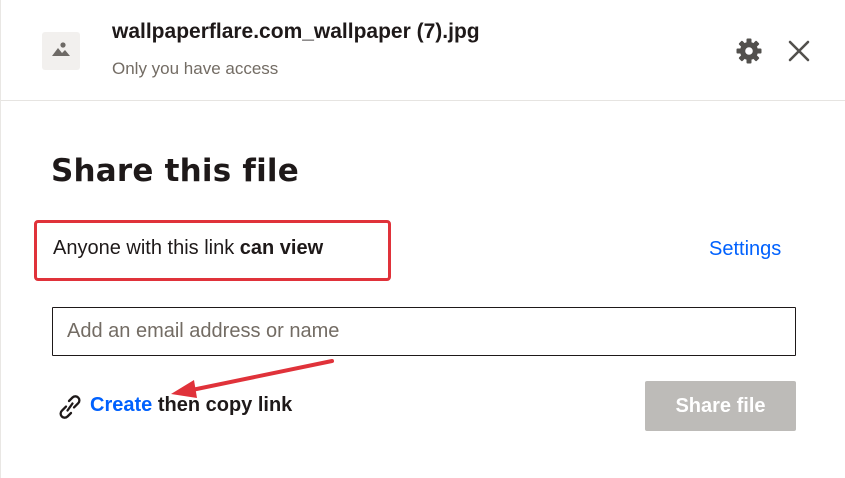  Describe the element at coordinates (175, 171) in the screenshot. I see `share-title: Share this file` at that location.